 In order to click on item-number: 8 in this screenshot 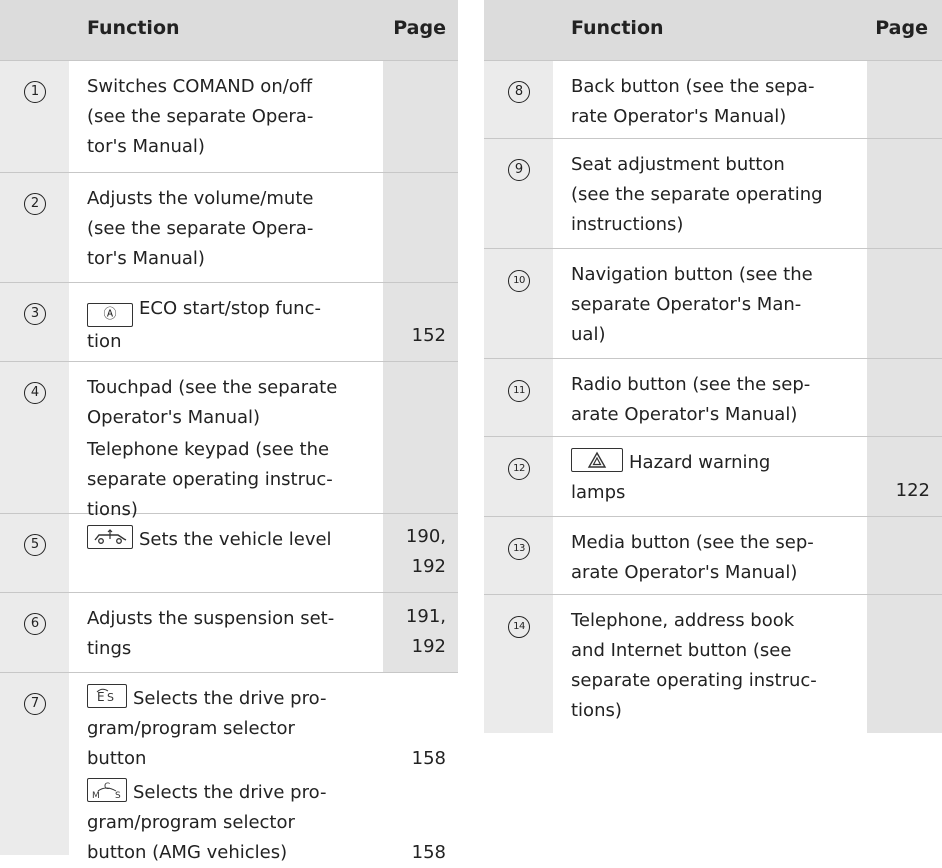, I will do `click(519, 92)`.